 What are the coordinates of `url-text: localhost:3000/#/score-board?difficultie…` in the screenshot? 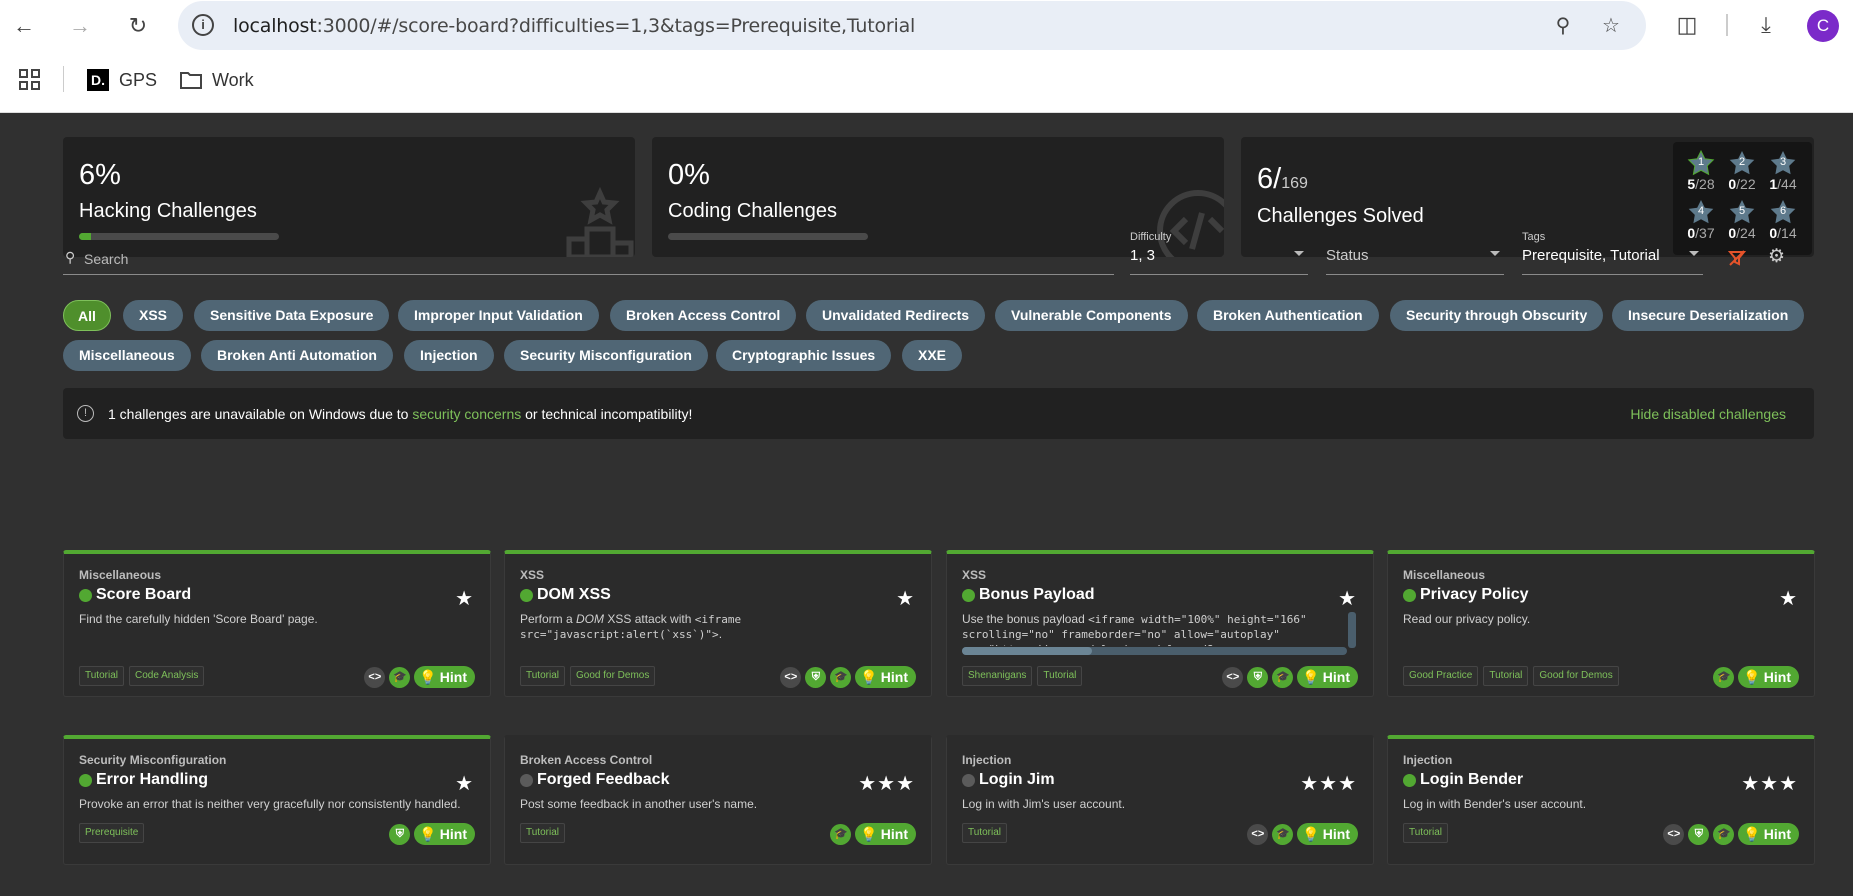 It's located at (574, 26).